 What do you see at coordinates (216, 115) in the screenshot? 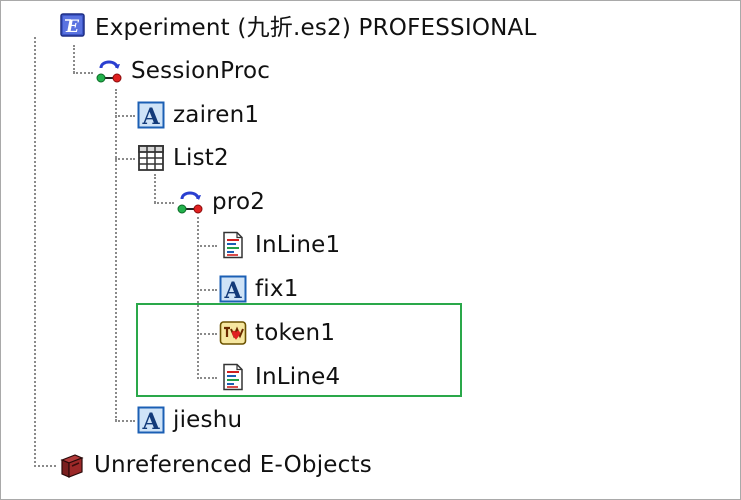
I see `node-label: zairen1` at bounding box center [216, 115].